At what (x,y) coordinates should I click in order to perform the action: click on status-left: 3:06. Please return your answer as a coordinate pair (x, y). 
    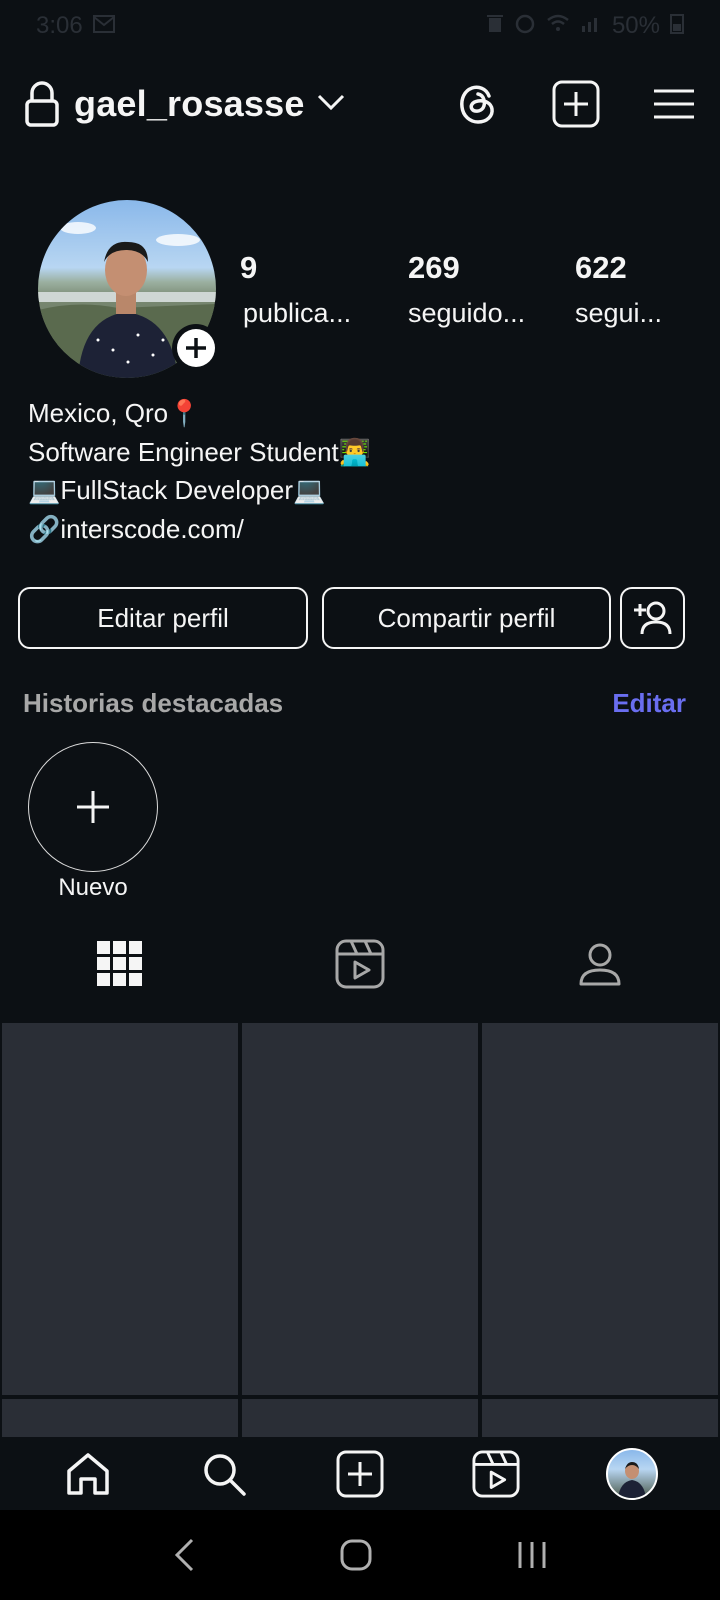
    Looking at the image, I should click on (75, 26).